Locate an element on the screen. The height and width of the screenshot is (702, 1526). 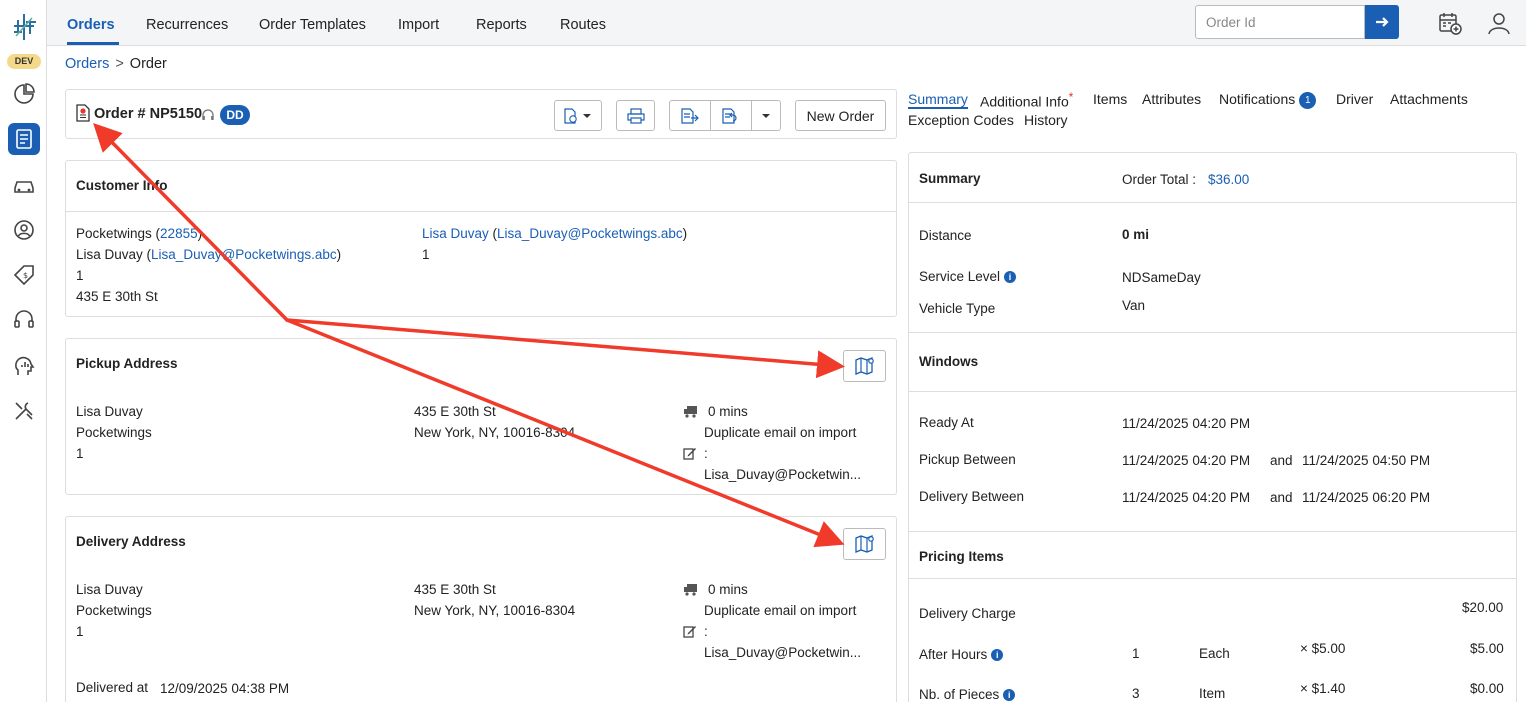
action-button-group is located at coordinates (725, 115).